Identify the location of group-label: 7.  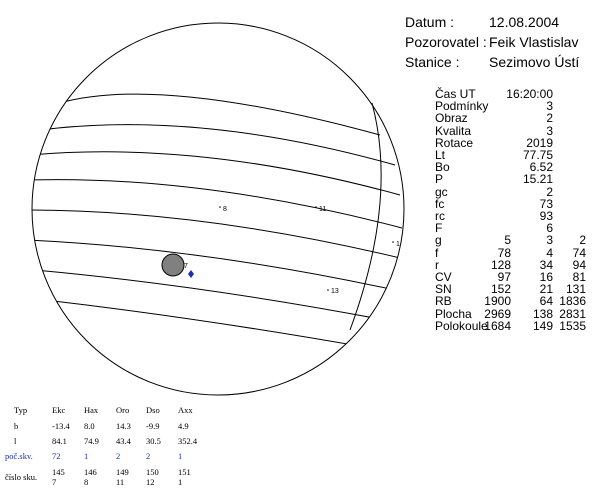
(186, 266).